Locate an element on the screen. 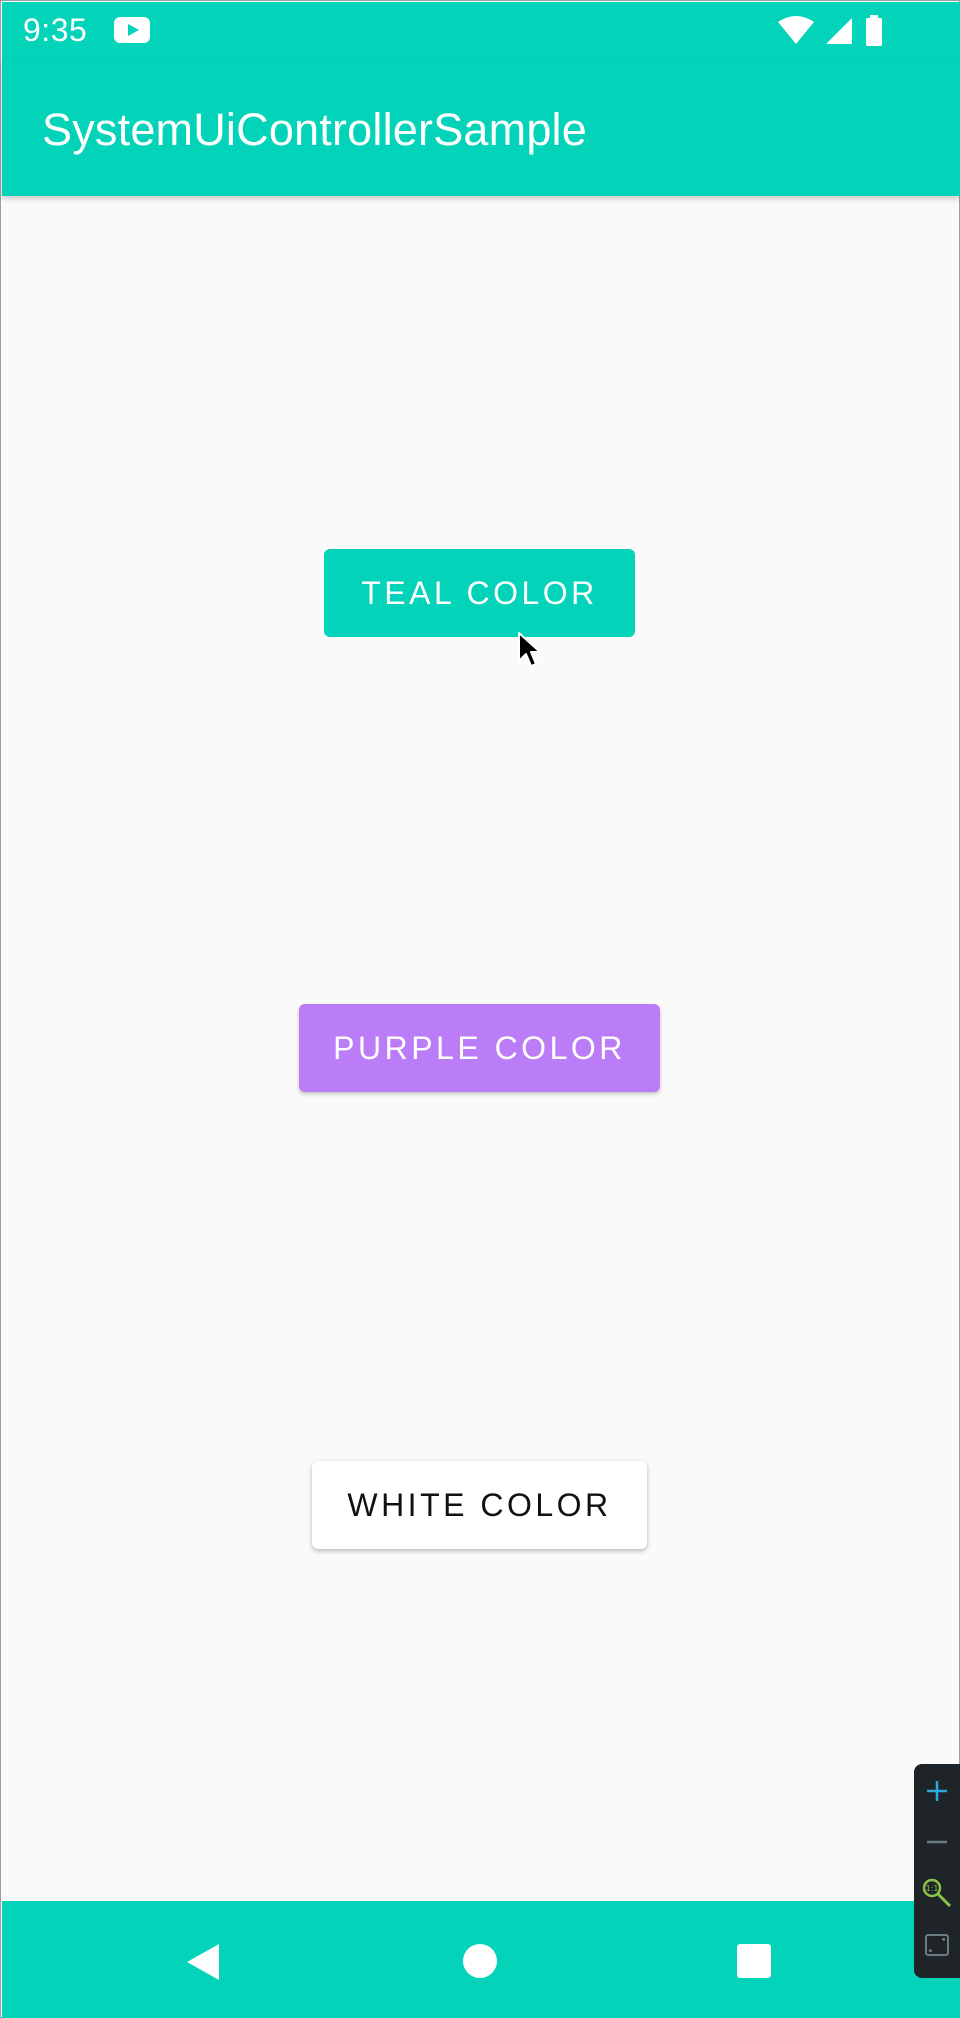  purple-color-button: PURPLE COLOR is located at coordinates (479, 1048).